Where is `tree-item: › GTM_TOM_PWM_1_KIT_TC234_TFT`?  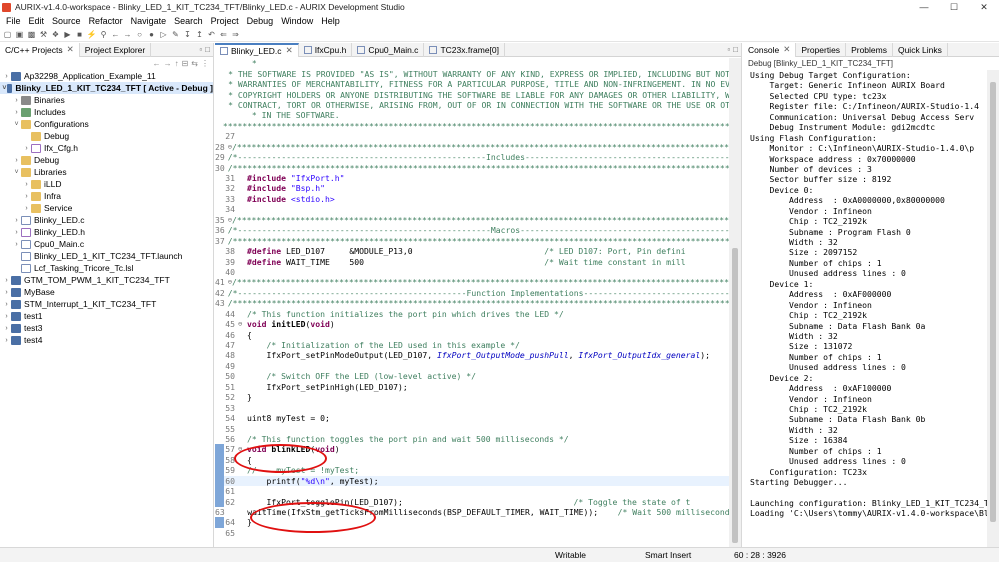
tree-item: › GTM_TOM_PWM_1_KIT_TC234_TFT is located at coordinates (106, 280).